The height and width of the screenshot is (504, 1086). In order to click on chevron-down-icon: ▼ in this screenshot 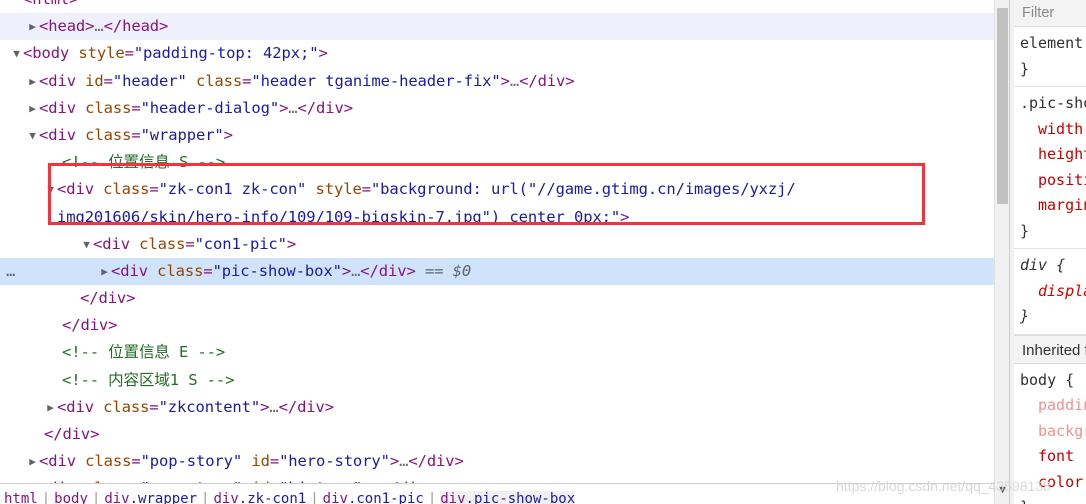, I will do `click(1002, 490)`.